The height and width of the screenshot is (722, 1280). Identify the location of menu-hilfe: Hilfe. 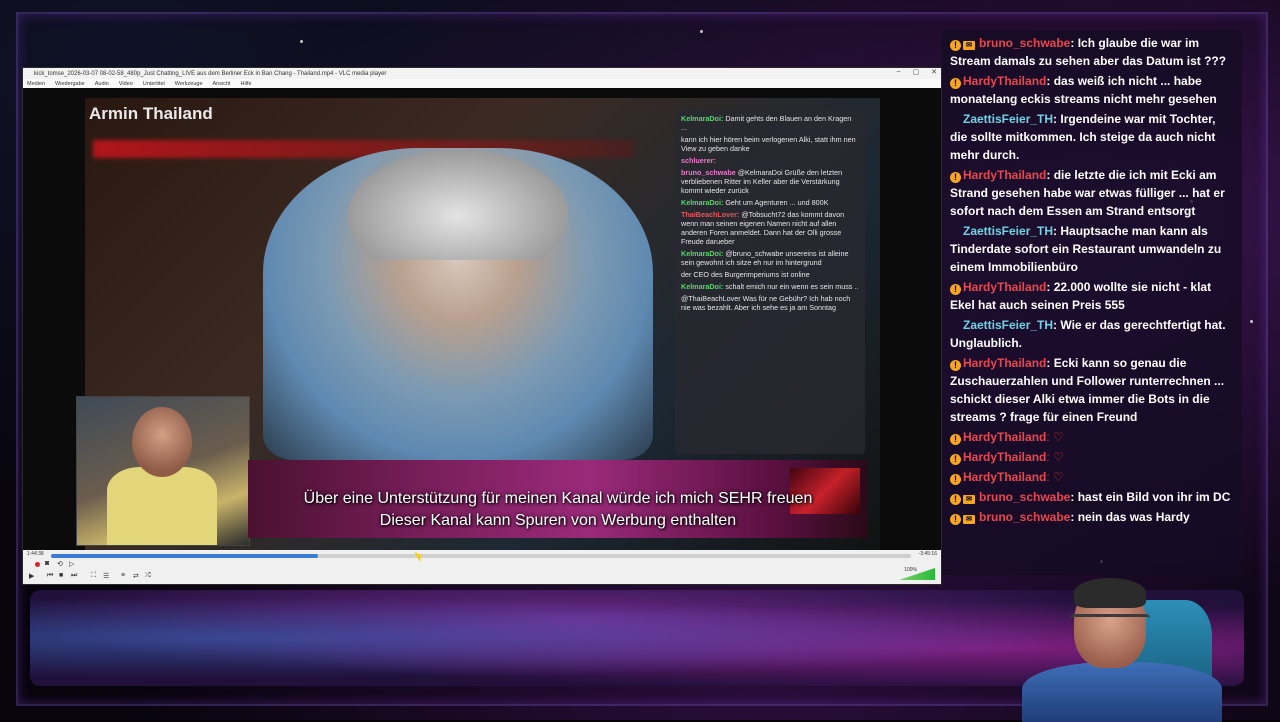
(246, 84).